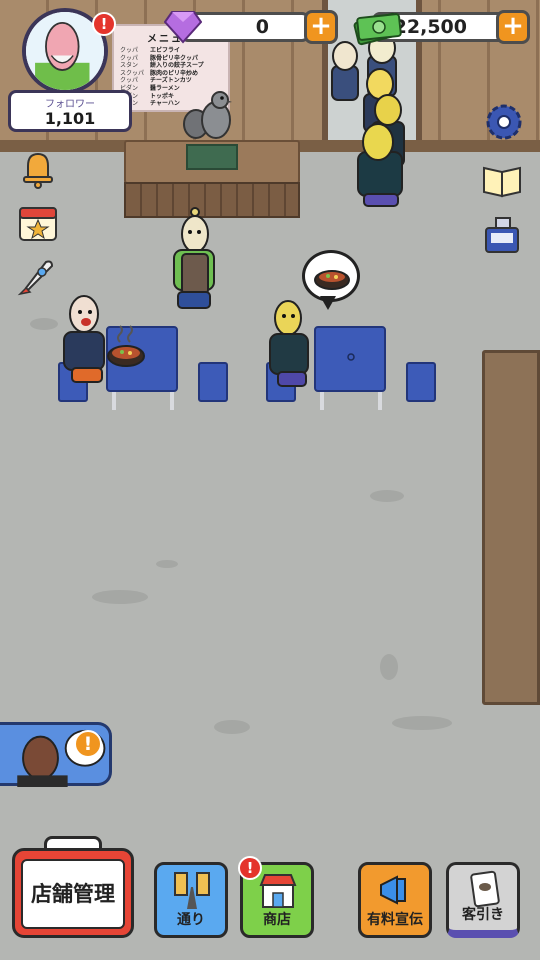 The image size is (540, 960). I want to click on store-management-button: 店舗管理, so click(73, 893).